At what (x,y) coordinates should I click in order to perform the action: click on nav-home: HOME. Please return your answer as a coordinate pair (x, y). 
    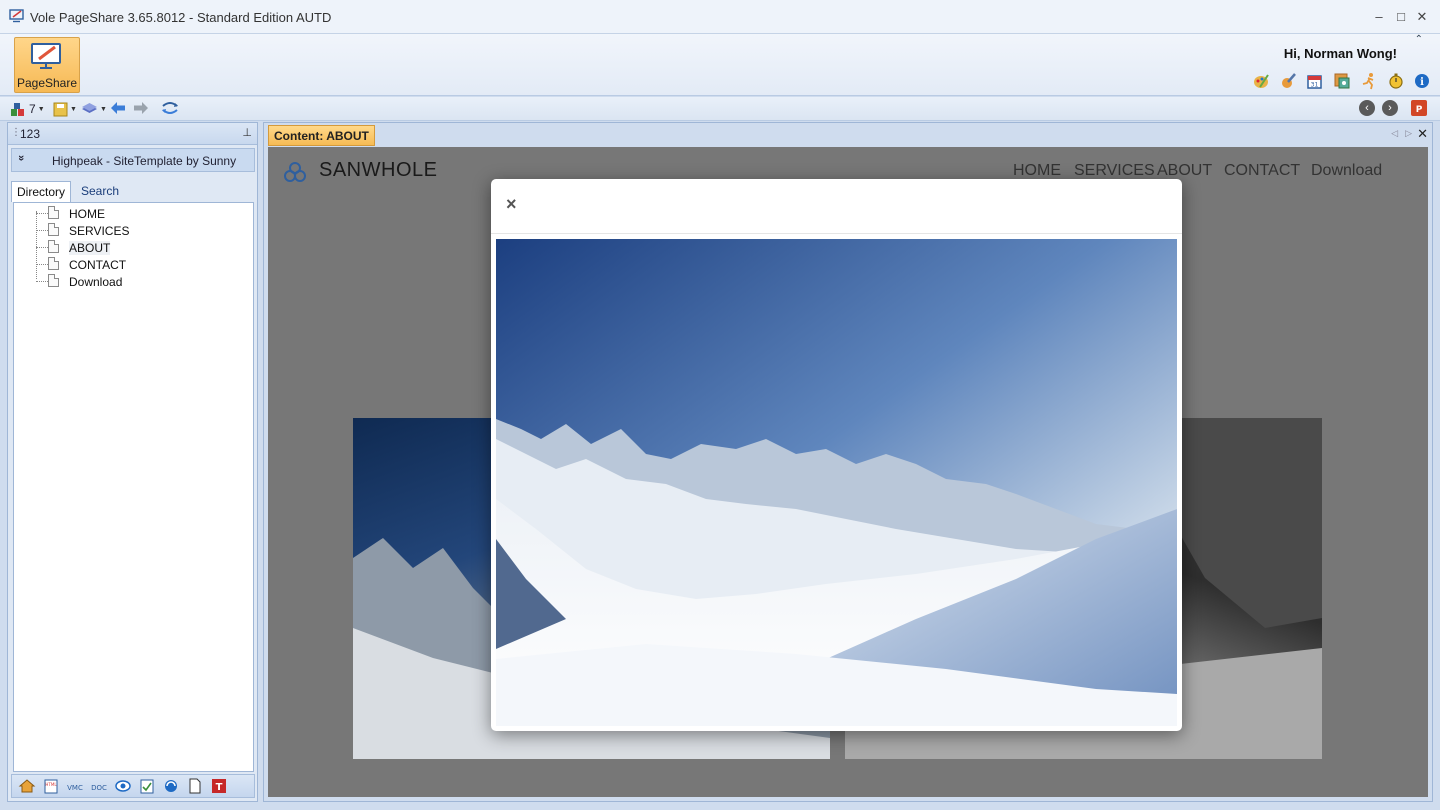
    Looking at the image, I should click on (1037, 171).